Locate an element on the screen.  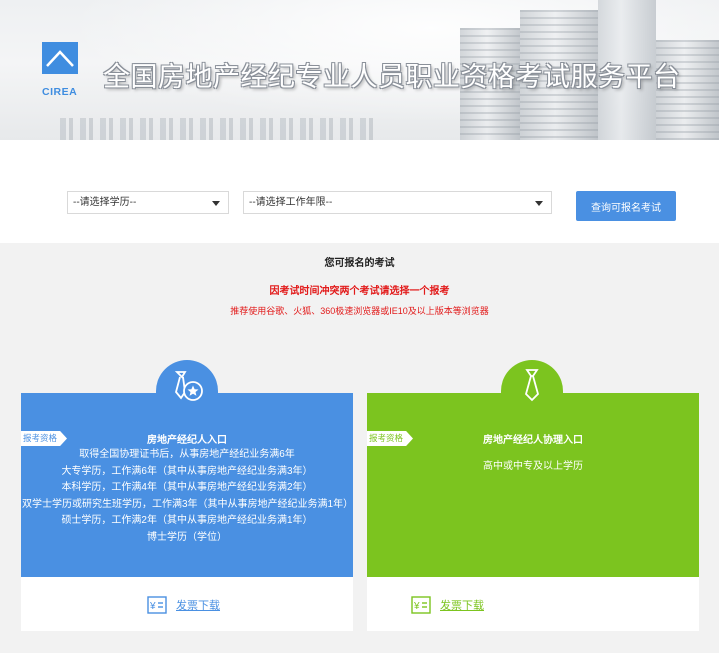
education-select-value: --请选择学历-- is located at coordinates (105, 202).